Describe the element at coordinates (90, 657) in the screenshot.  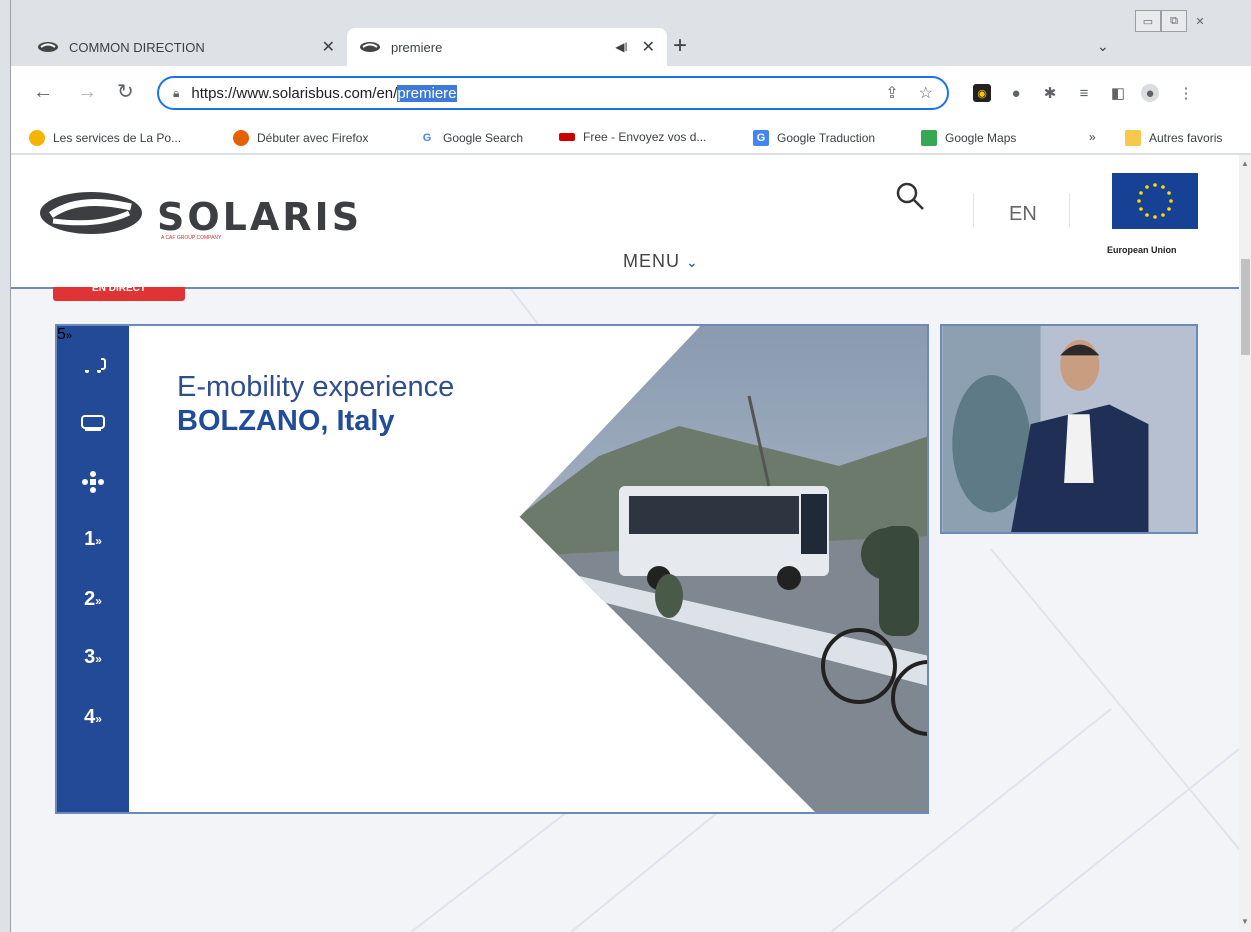
I see `rail-number: 3` at that location.